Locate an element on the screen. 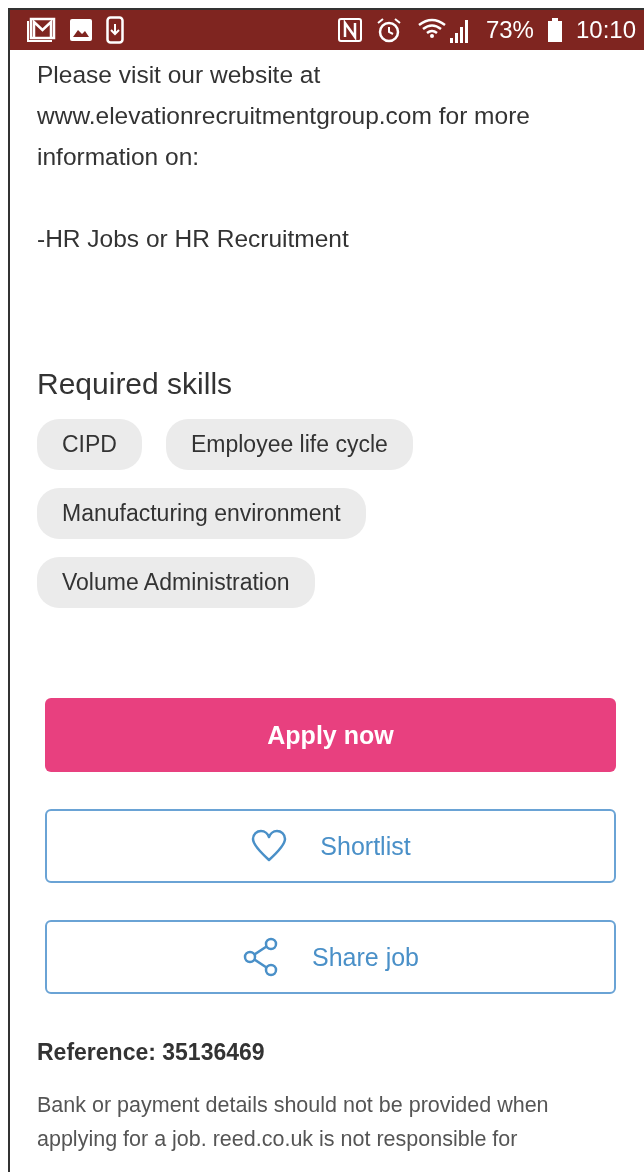 The width and height of the screenshot is (644, 1174). alarm-icon is located at coordinates (388, 30).